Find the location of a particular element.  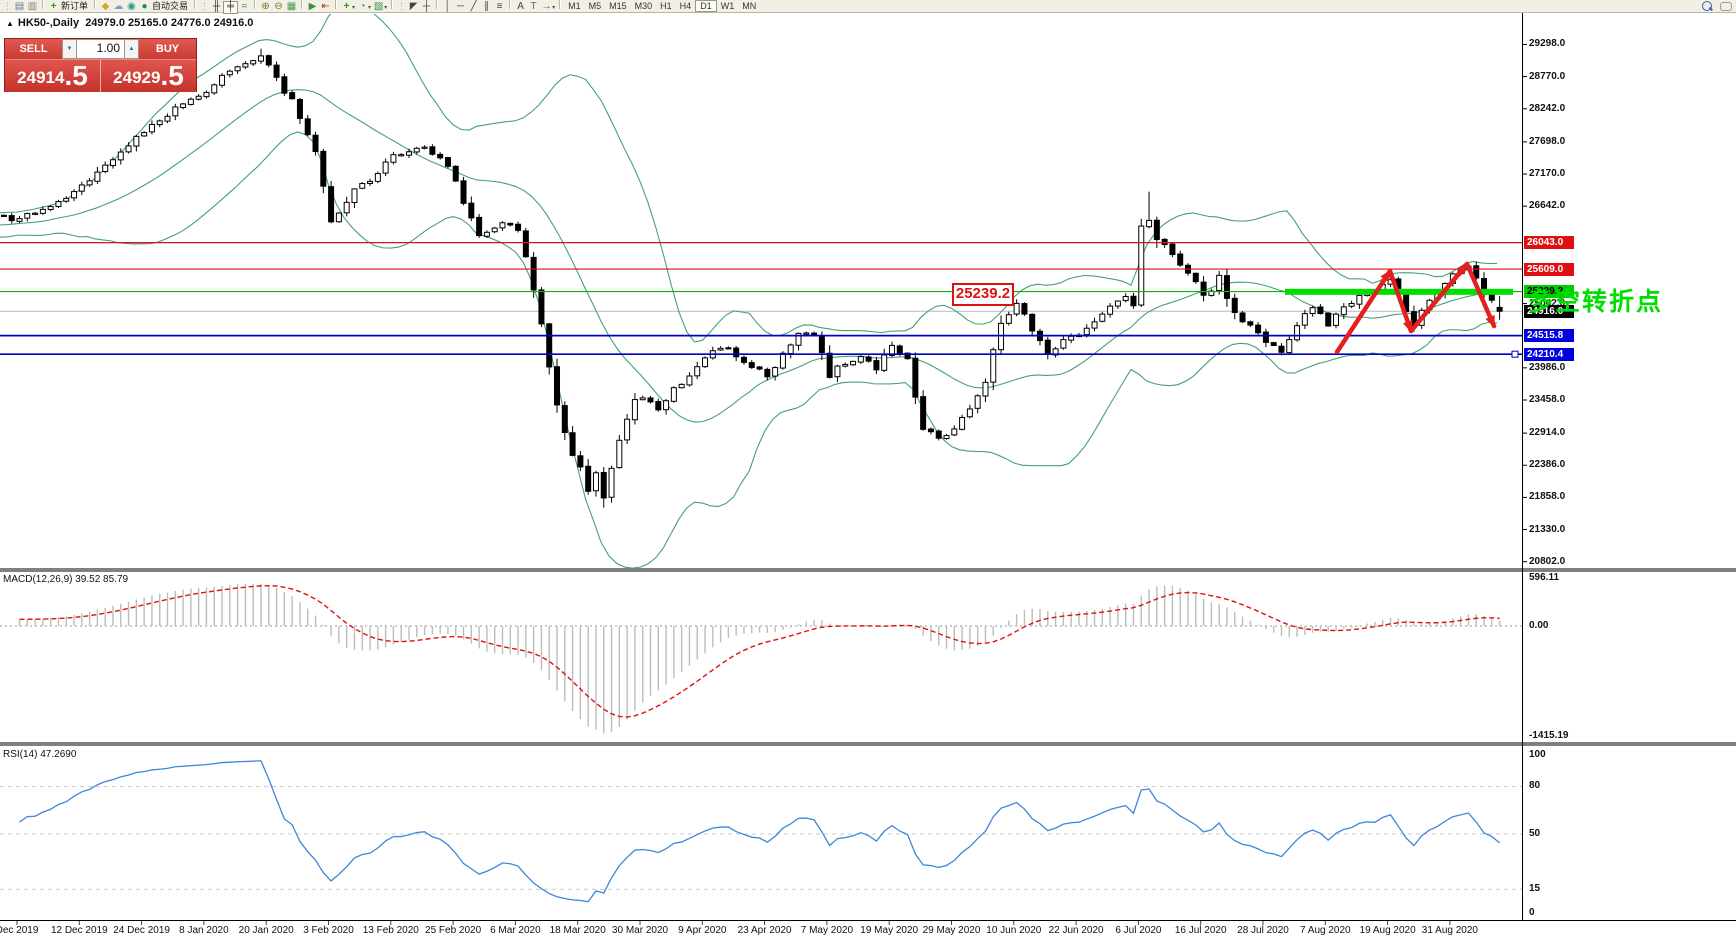

new-order-label: 新订单 is located at coordinates (74, 6).